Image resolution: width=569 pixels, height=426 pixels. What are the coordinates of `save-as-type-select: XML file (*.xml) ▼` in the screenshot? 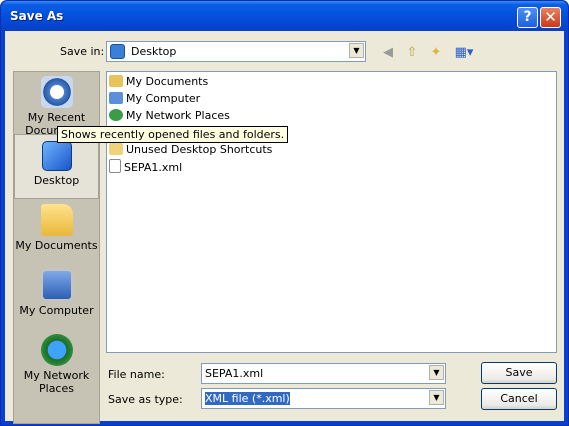 It's located at (323, 398).